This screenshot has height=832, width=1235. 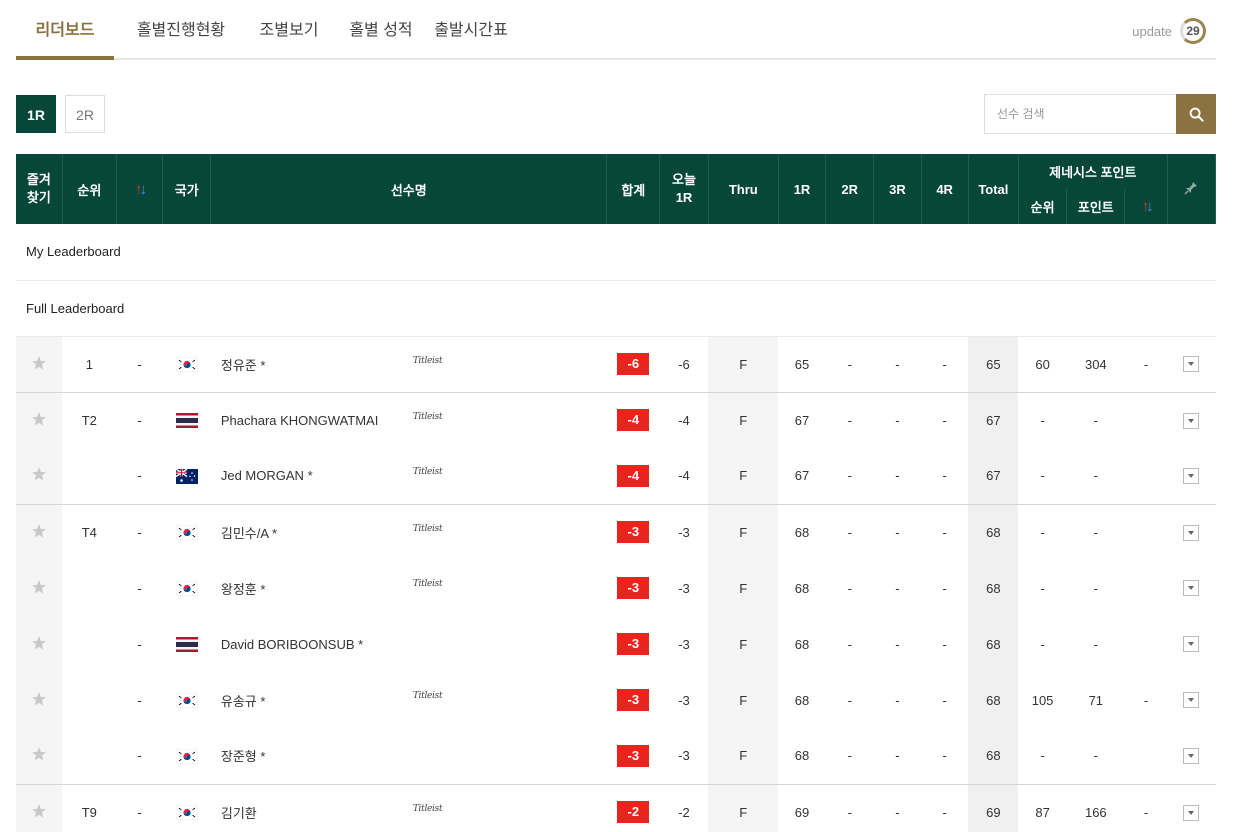 What do you see at coordinates (993, 363) in the screenshot?
I see `total-cell: 65` at bounding box center [993, 363].